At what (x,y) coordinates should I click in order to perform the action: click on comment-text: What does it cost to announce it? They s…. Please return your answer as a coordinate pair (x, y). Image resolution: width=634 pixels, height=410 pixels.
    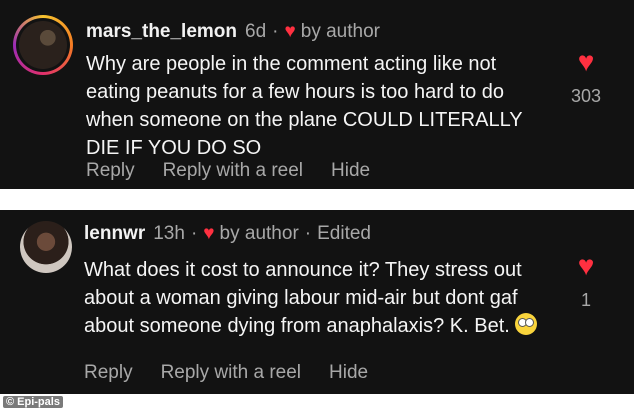
    Looking at the image, I should click on (303, 298).